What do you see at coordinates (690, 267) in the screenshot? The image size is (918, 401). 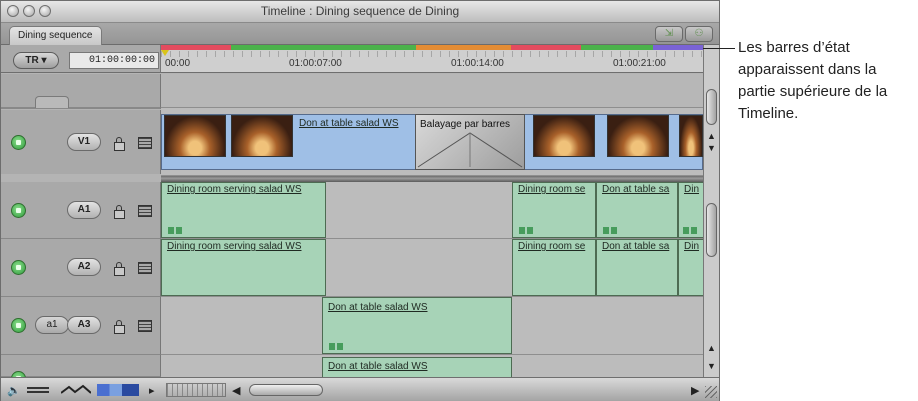 I see `clip-a2: Din` at bounding box center [690, 267].